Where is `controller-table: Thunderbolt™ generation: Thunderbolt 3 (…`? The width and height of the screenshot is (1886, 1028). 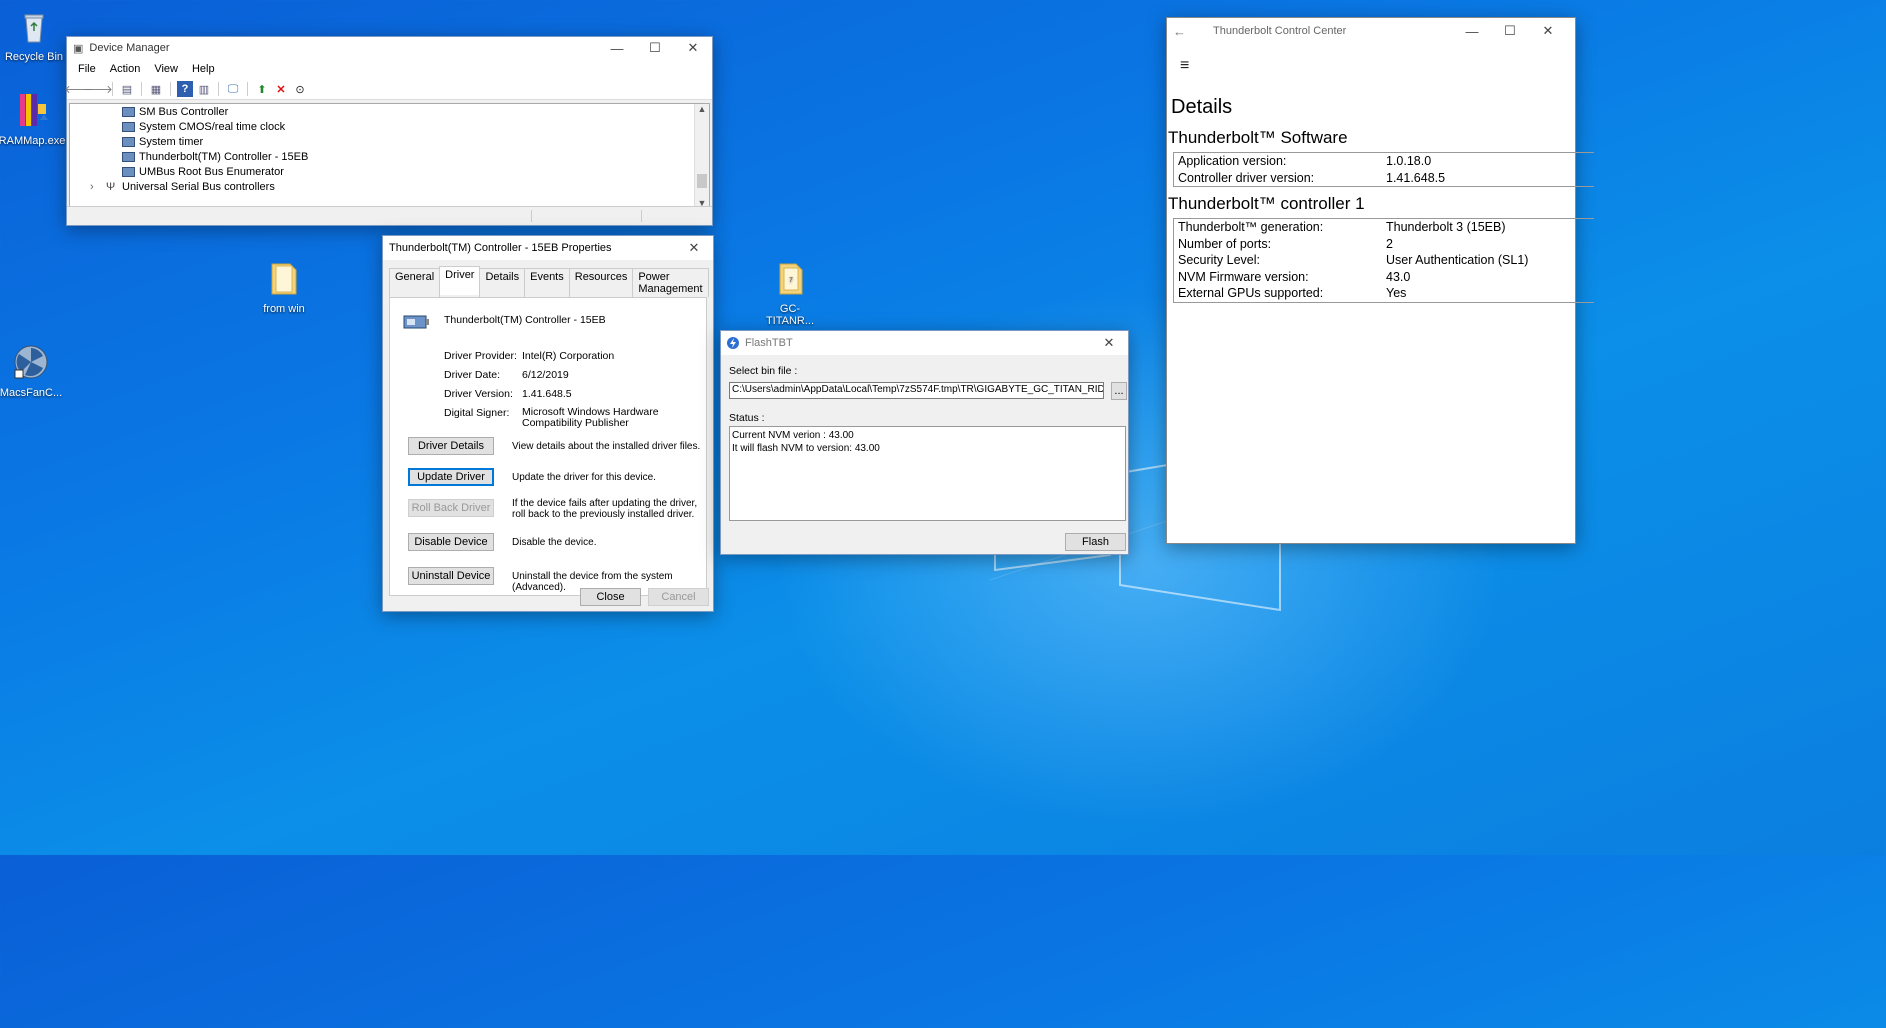 controller-table: Thunderbolt™ generation: Thunderbolt 3 (… is located at coordinates (1383, 260).